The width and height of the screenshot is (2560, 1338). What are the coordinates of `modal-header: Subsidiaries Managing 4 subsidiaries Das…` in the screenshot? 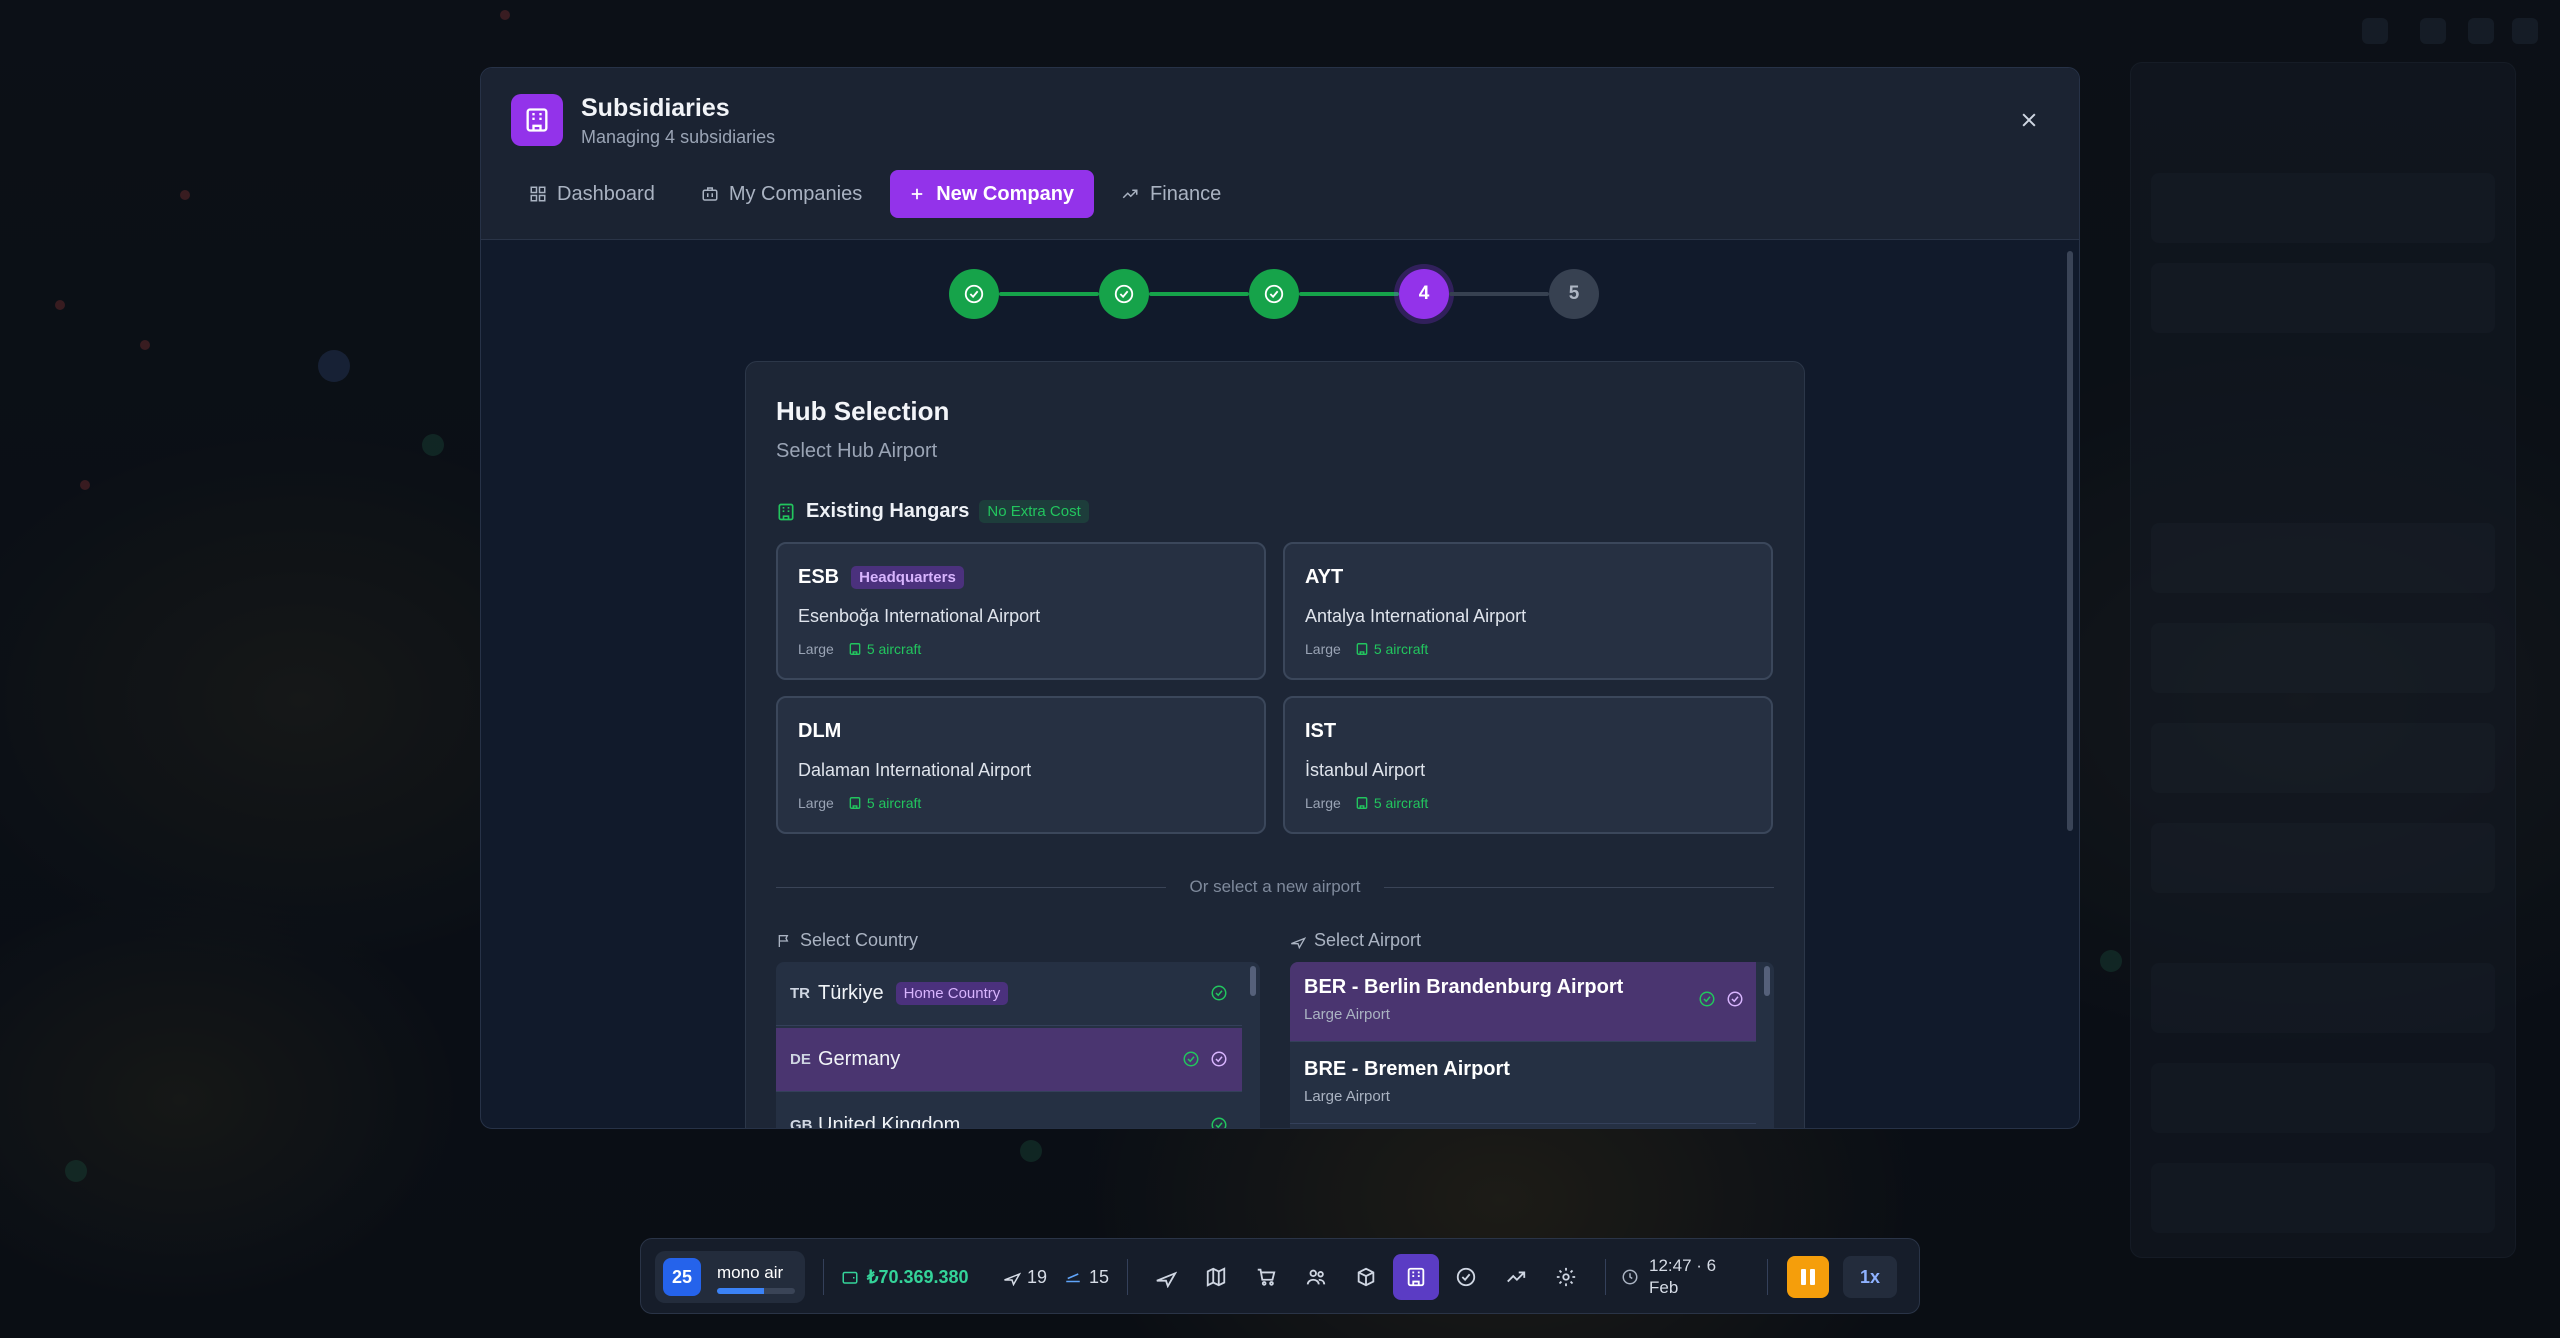 It's located at (1280, 154).